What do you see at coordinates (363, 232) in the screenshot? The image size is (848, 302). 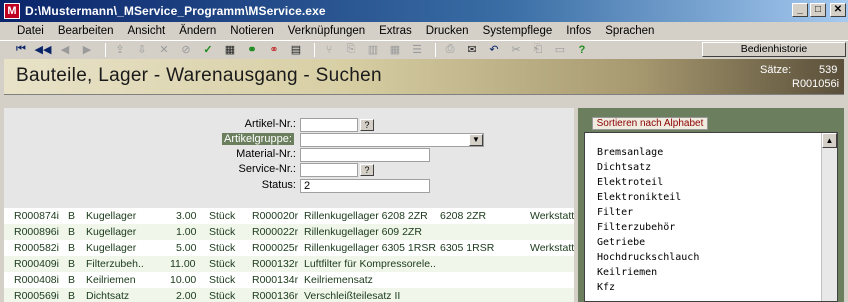 I see `cell-desc: Rillenkugellager 609 2ZR` at bounding box center [363, 232].